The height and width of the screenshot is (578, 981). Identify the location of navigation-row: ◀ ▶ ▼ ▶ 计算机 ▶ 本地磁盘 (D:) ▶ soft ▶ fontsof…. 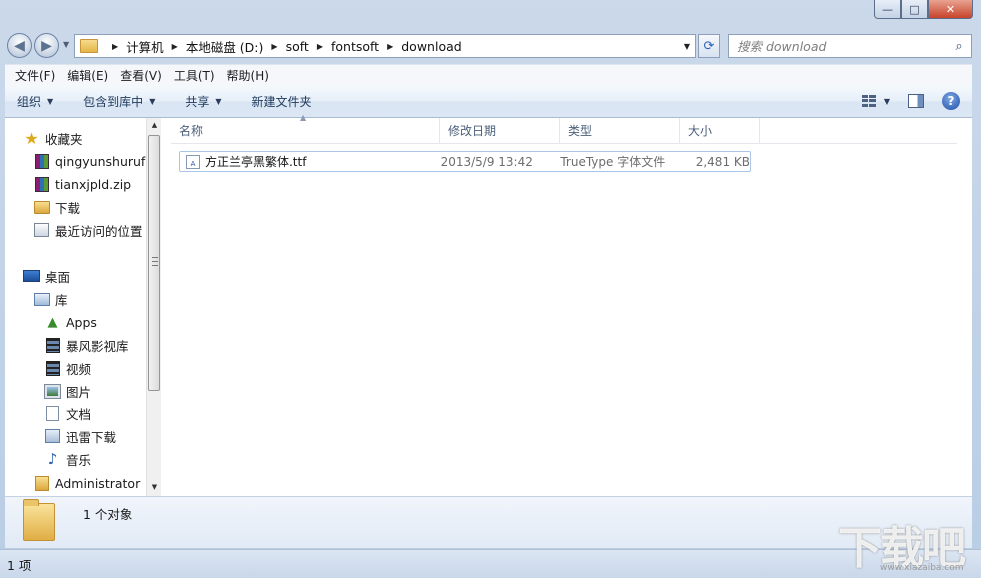
(490, 45).